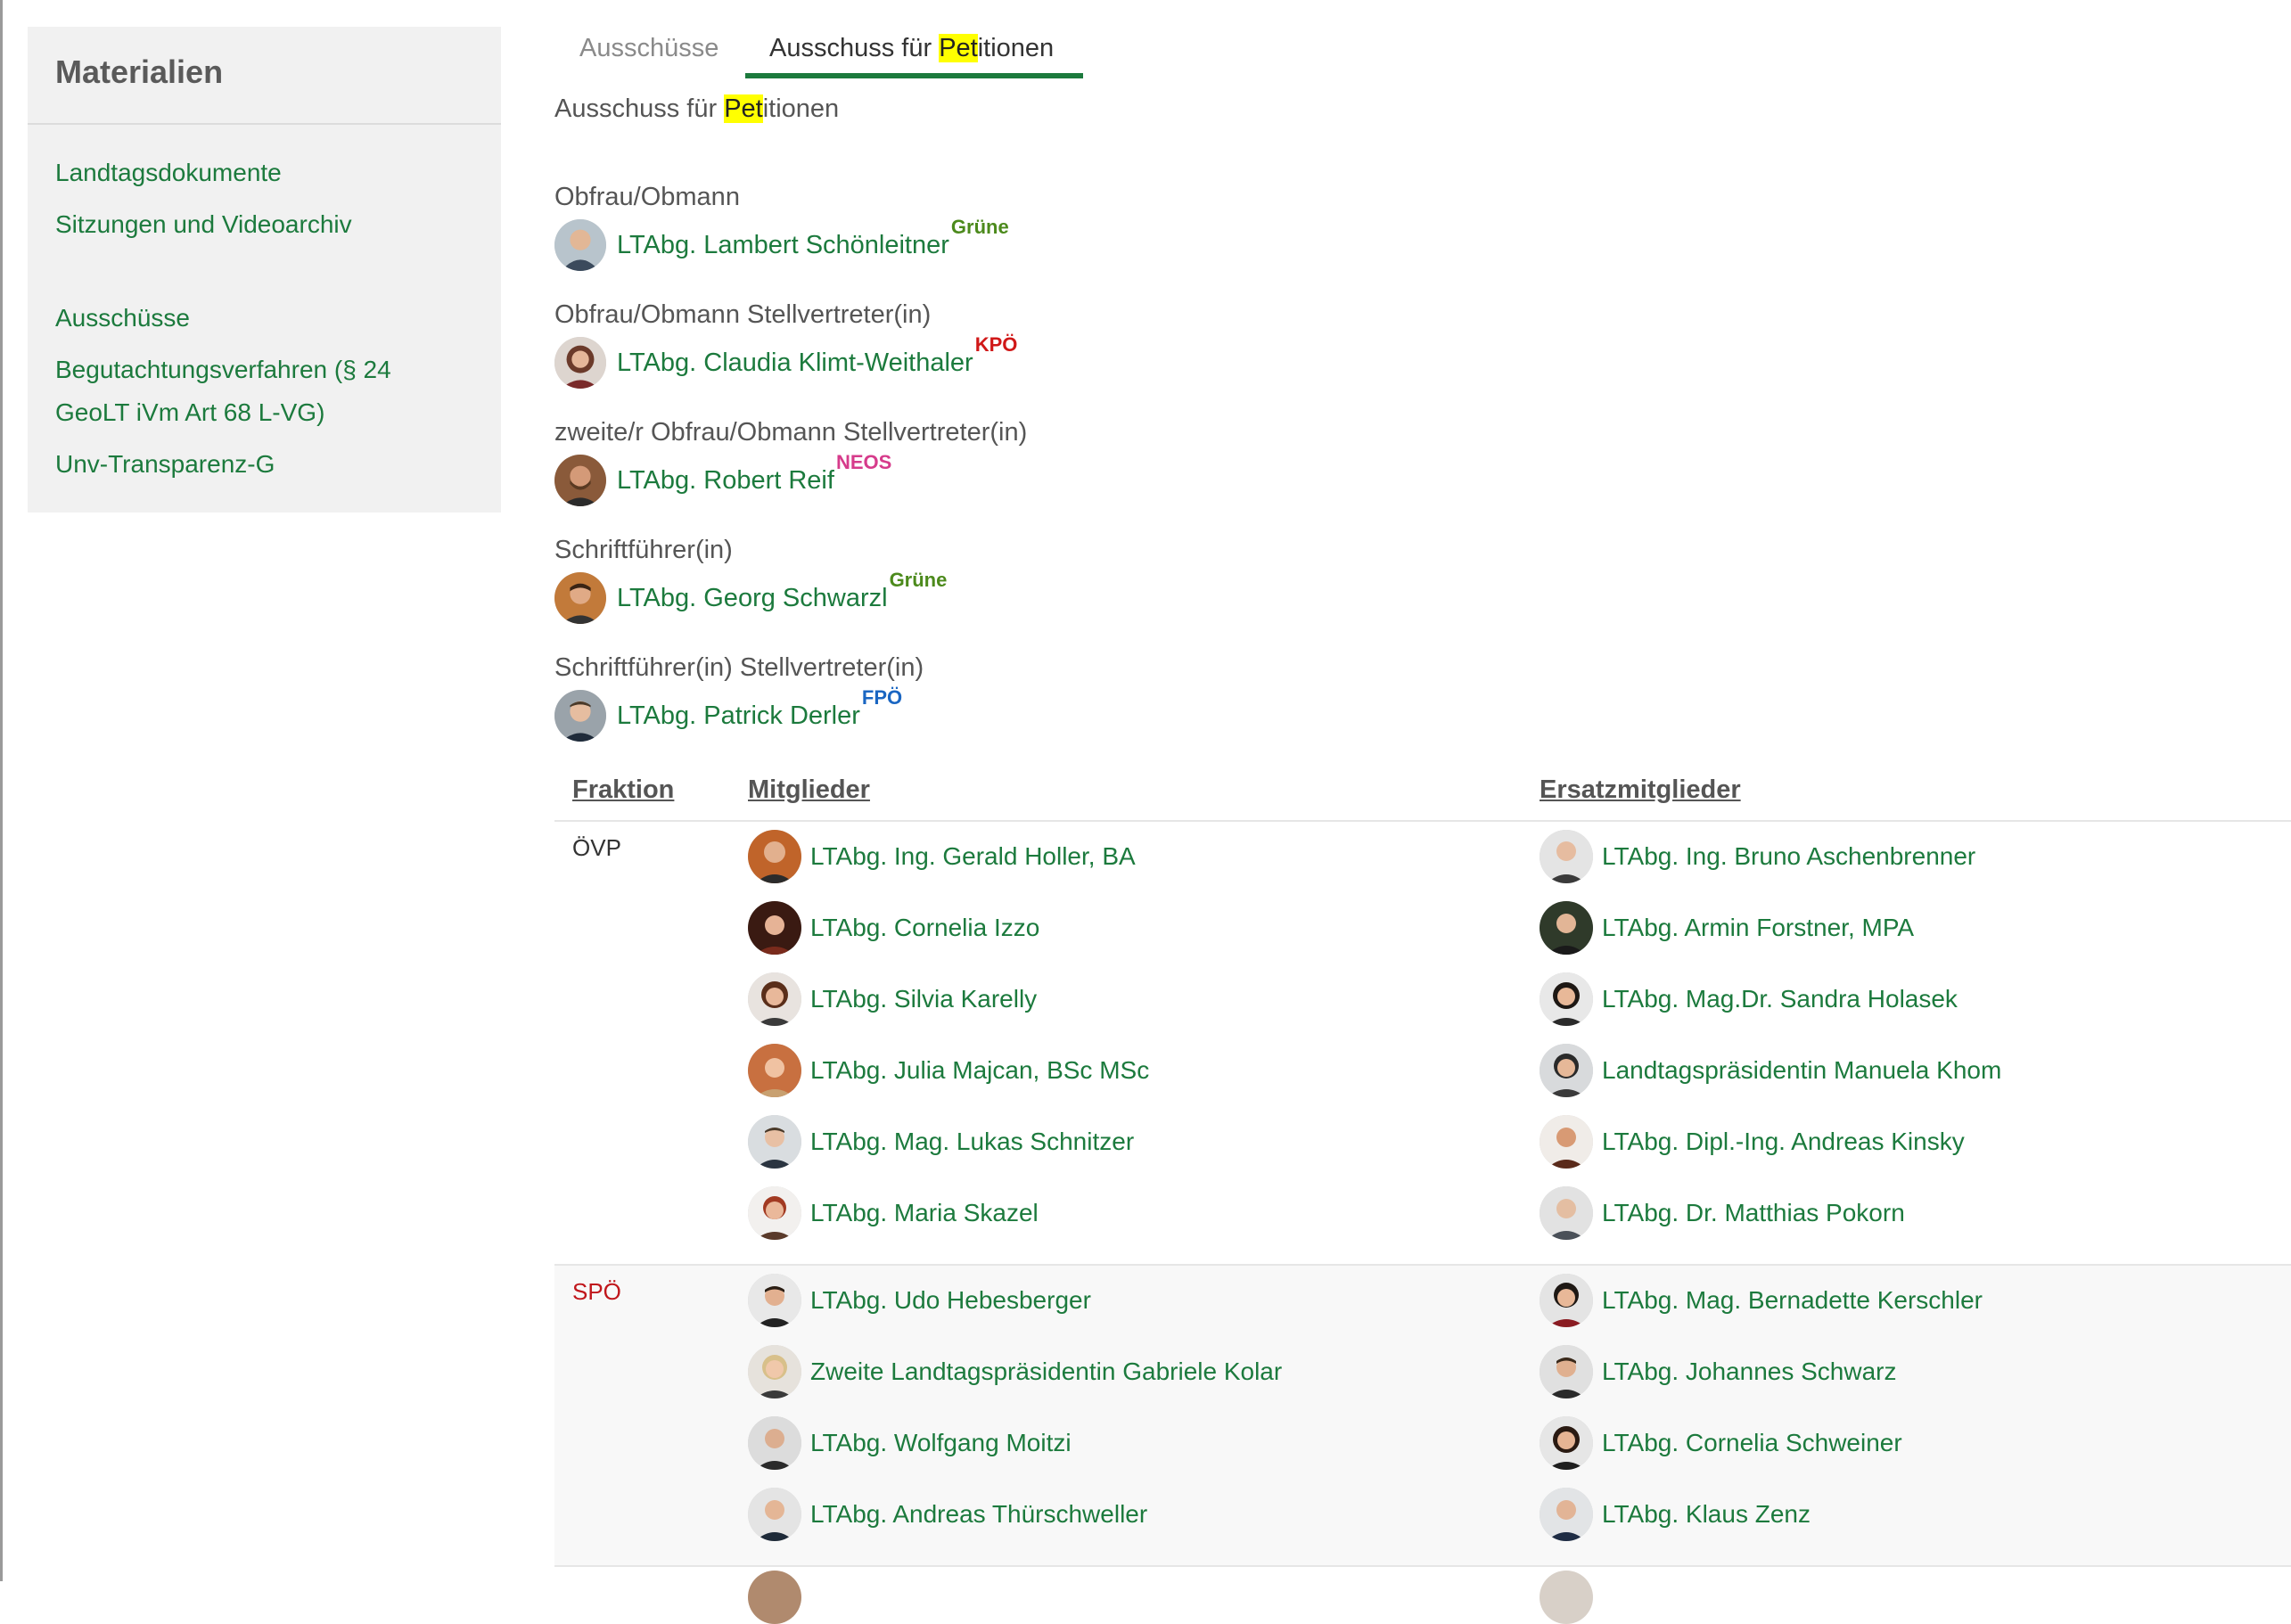  I want to click on sidebar-link-begutachtung: Begutachtungsverfahren (§ 24, so click(223, 370).